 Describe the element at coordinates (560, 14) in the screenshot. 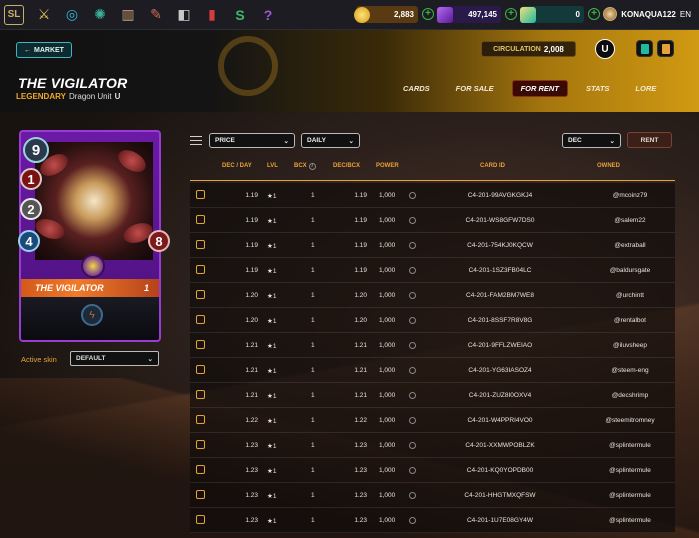

I see `sps-balance: 0 +` at that location.